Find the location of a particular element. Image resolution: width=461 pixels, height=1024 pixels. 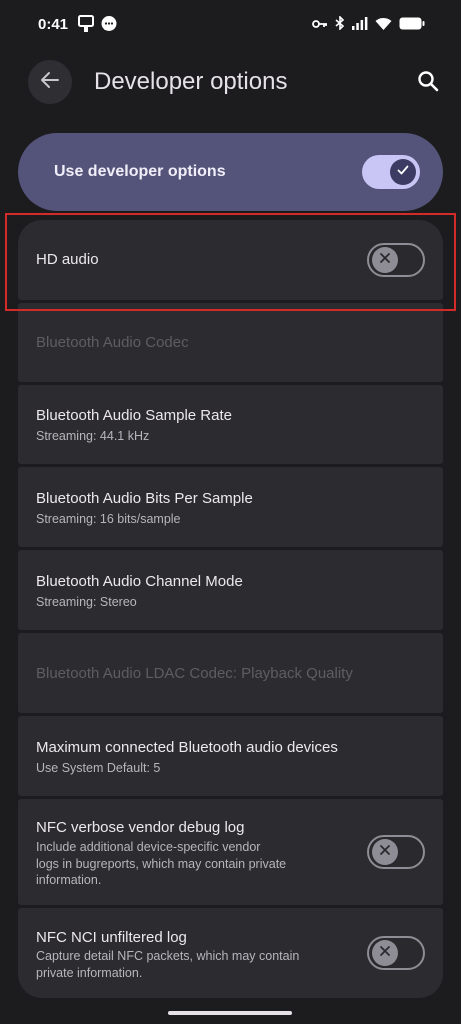

bluetooth-audio-codec-row: Bluetooth Audio Codec is located at coordinates (230, 342).